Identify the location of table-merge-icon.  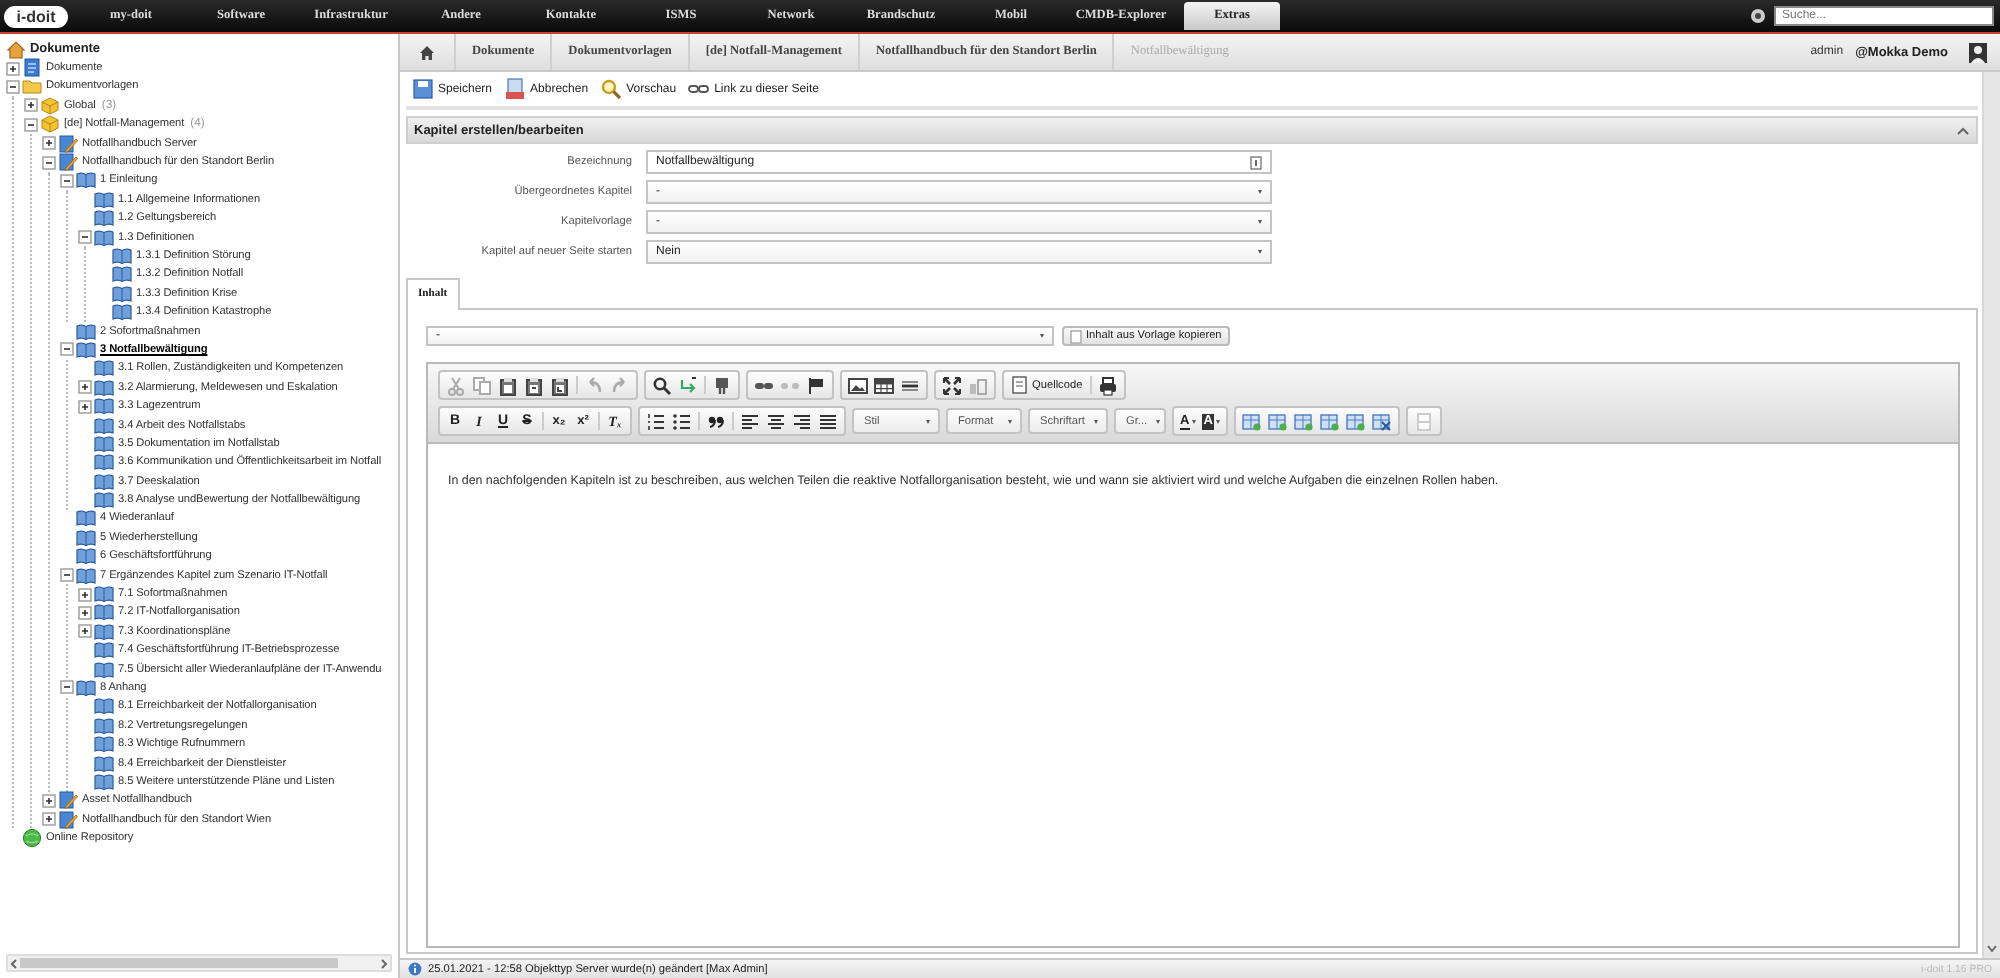
(1356, 421).